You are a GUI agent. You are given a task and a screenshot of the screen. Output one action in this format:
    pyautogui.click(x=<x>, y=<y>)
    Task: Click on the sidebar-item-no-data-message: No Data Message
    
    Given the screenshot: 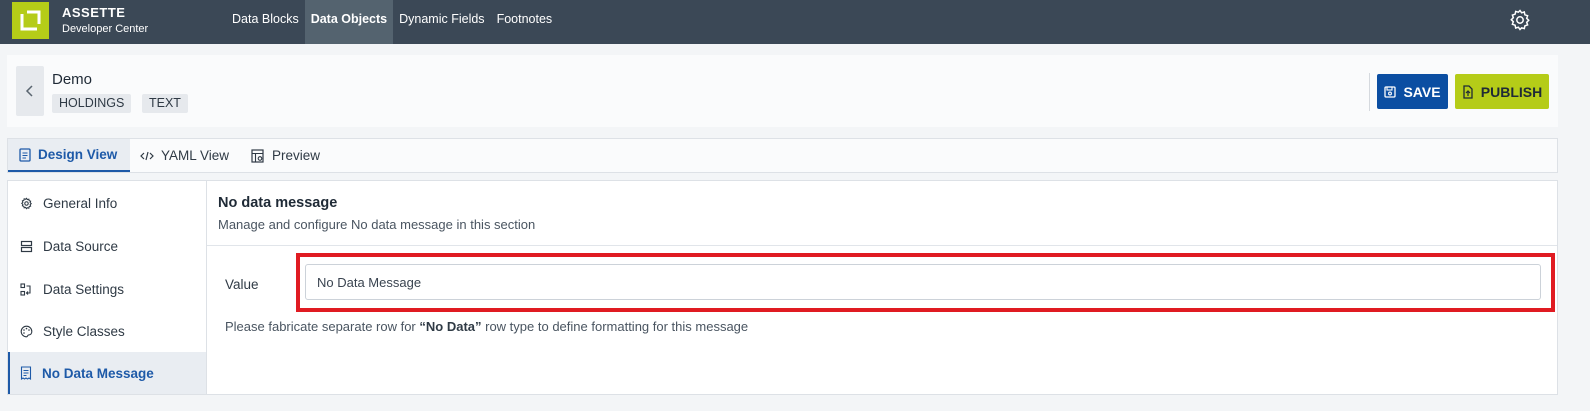 What is the action you would take?
    pyautogui.click(x=107, y=373)
    